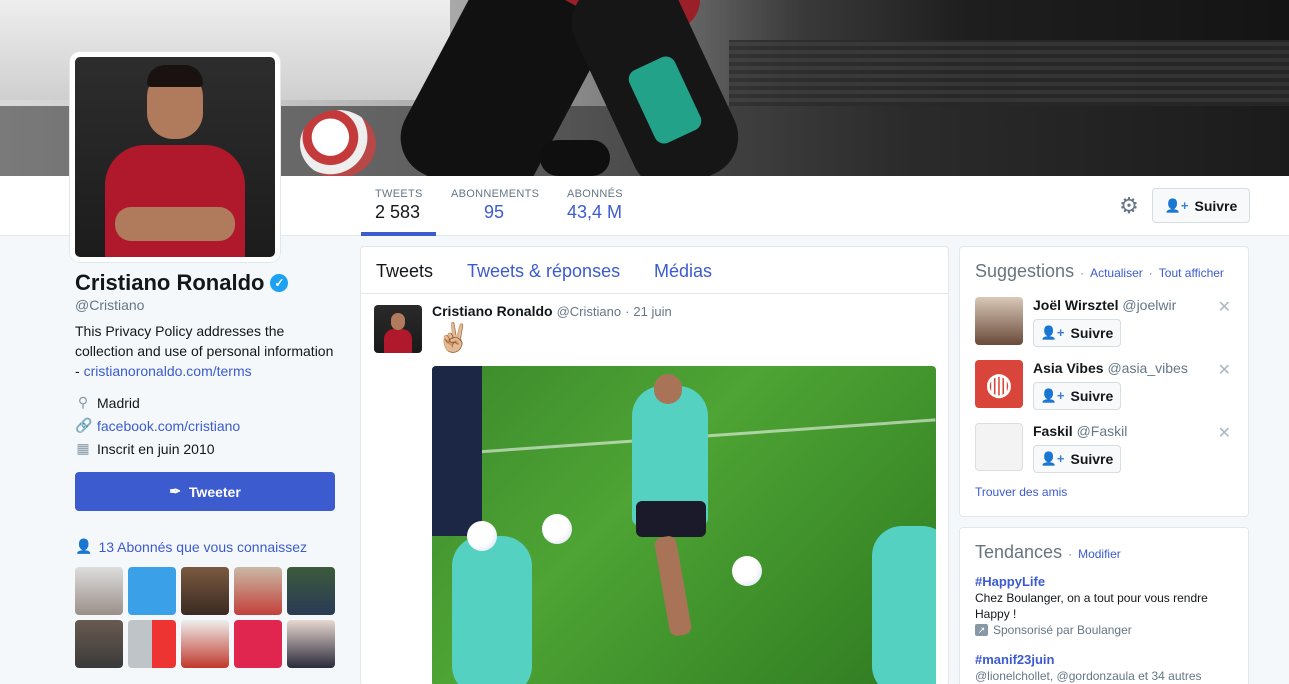 The height and width of the screenshot is (684, 1289). I want to click on follow-button-label: Suivre, so click(1216, 205).